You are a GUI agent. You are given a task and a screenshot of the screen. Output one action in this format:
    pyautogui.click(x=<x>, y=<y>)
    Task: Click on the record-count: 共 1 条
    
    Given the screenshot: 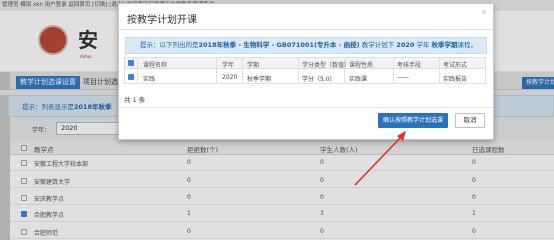 What is the action you would take?
    pyautogui.click(x=135, y=100)
    